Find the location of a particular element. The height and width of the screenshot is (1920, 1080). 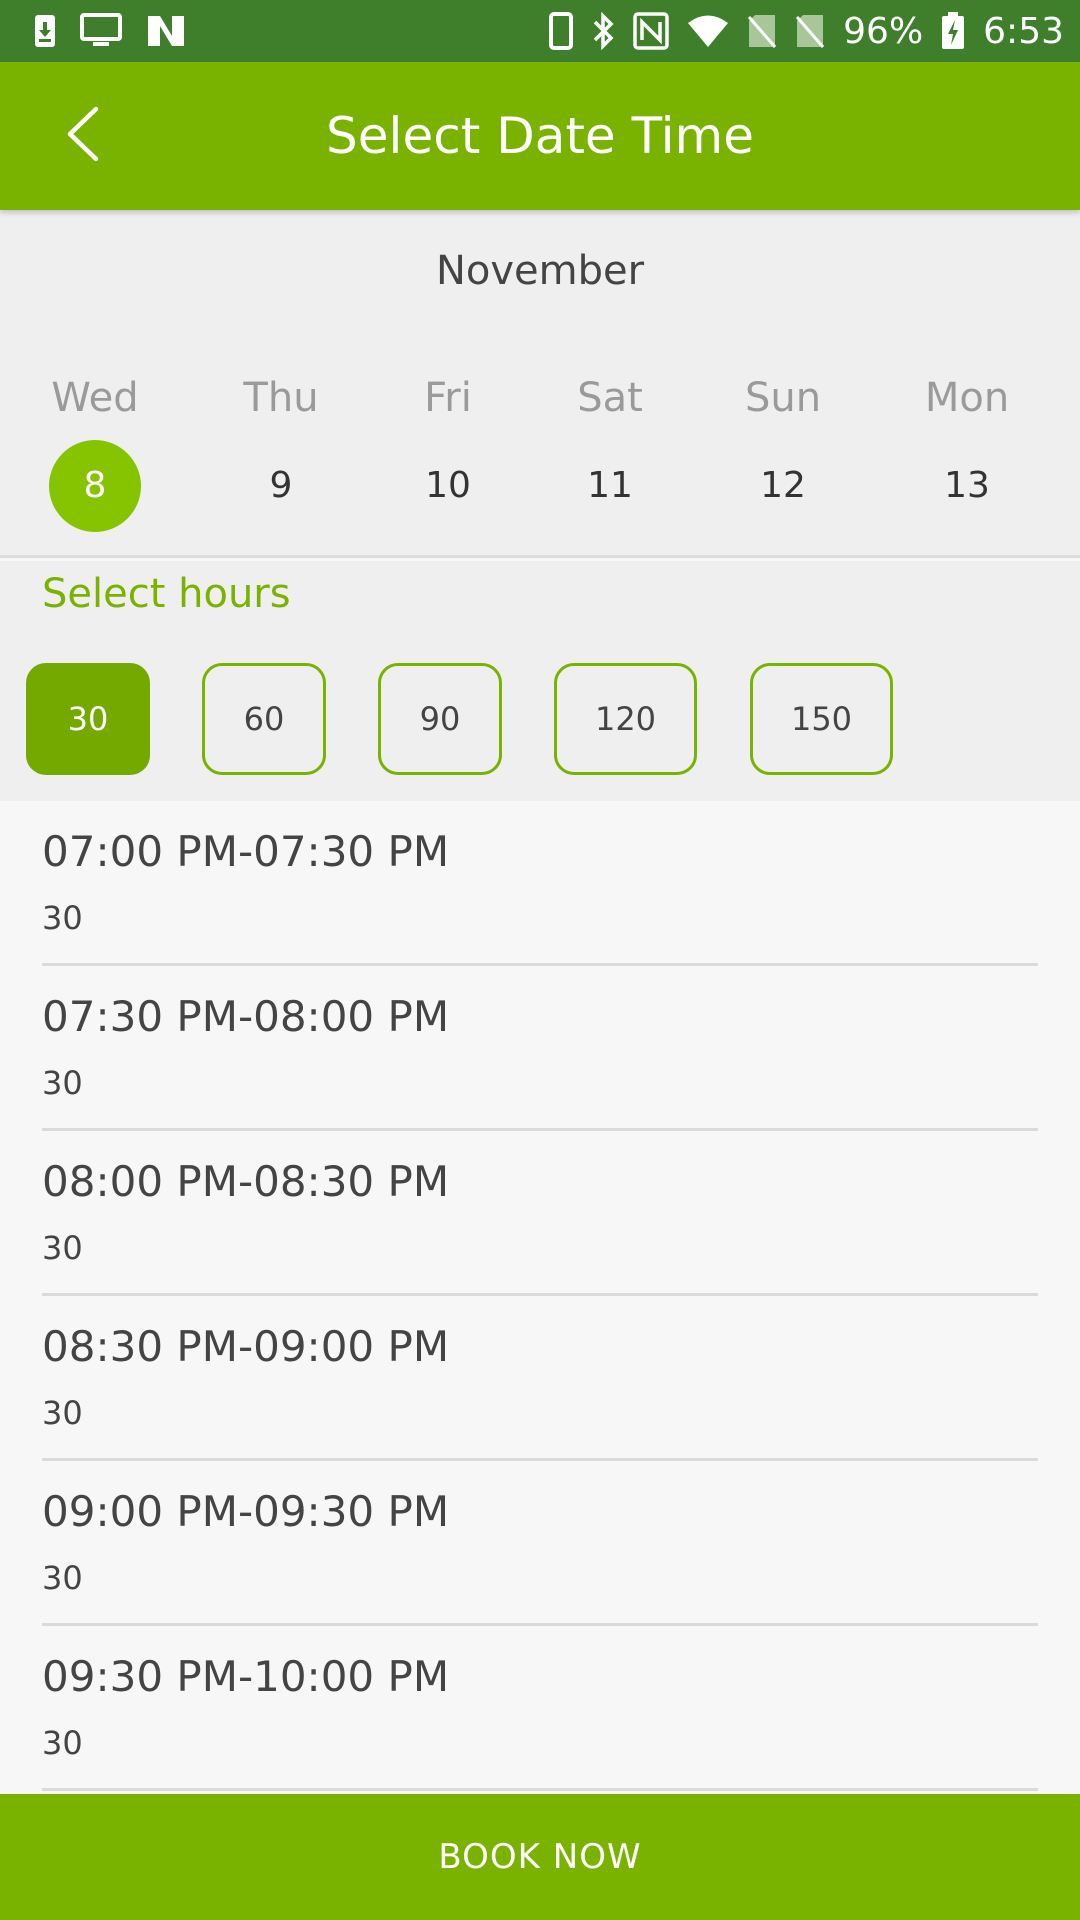

day-wed: Wed 8 is located at coordinates (95, 451).